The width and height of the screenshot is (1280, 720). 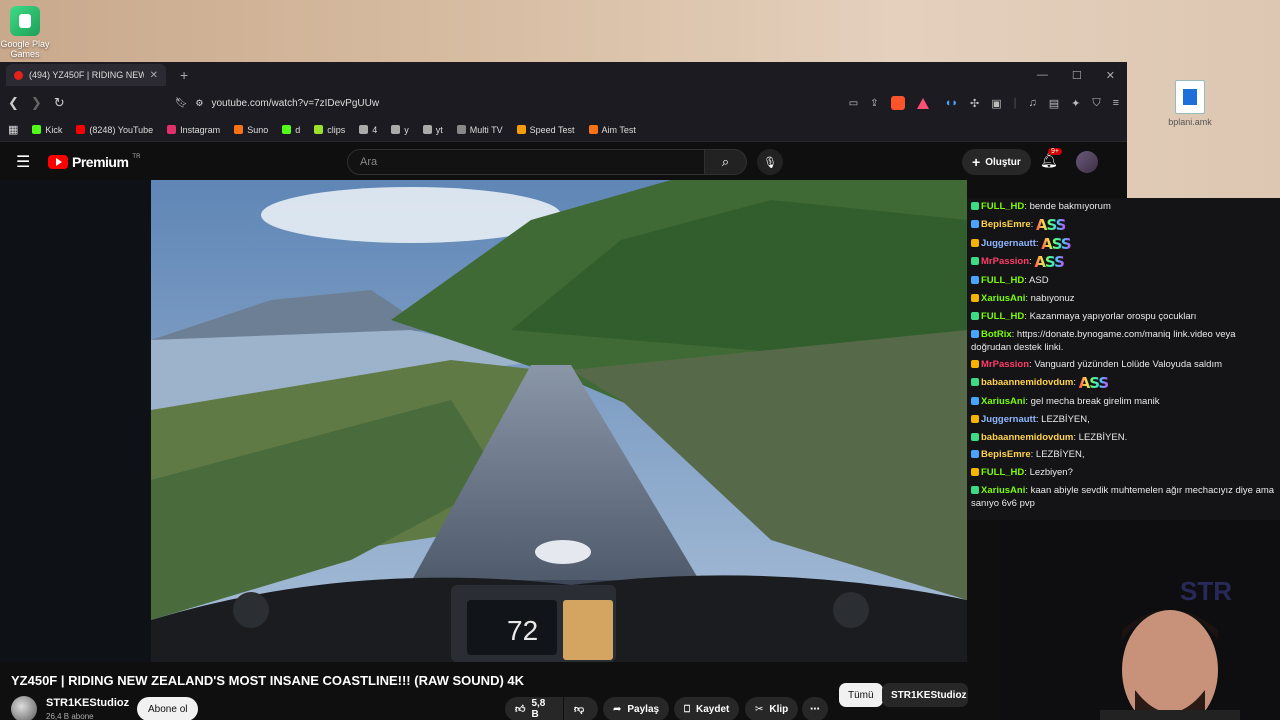 What do you see at coordinates (94, 162) in the screenshot?
I see `youtube-premium-logo: Premium TR` at bounding box center [94, 162].